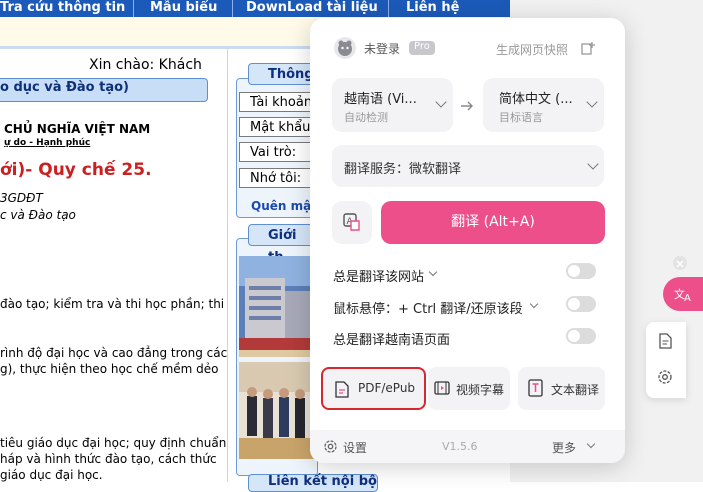 The width and height of the screenshot is (703, 492). What do you see at coordinates (391, 338) in the screenshot?
I see `always-translate-language-label: 总是翻译越南语页面` at bounding box center [391, 338].